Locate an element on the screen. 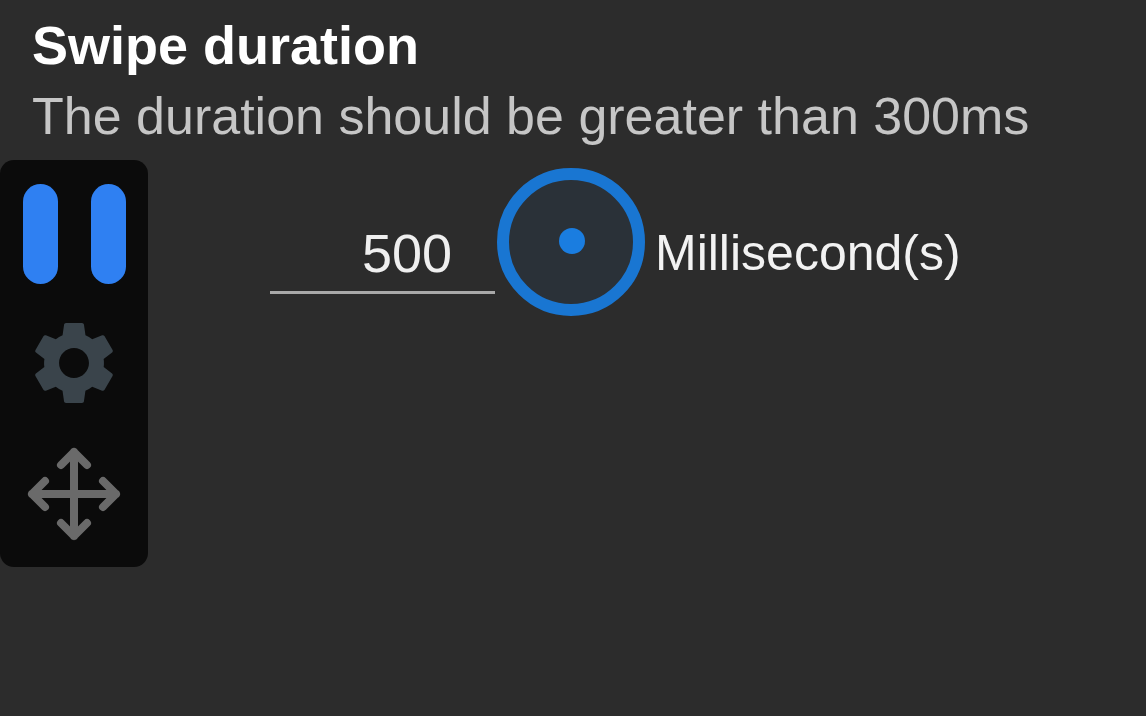 The height and width of the screenshot is (716, 1146). setting-title: Swipe duration is located at coordinates (226, 45).